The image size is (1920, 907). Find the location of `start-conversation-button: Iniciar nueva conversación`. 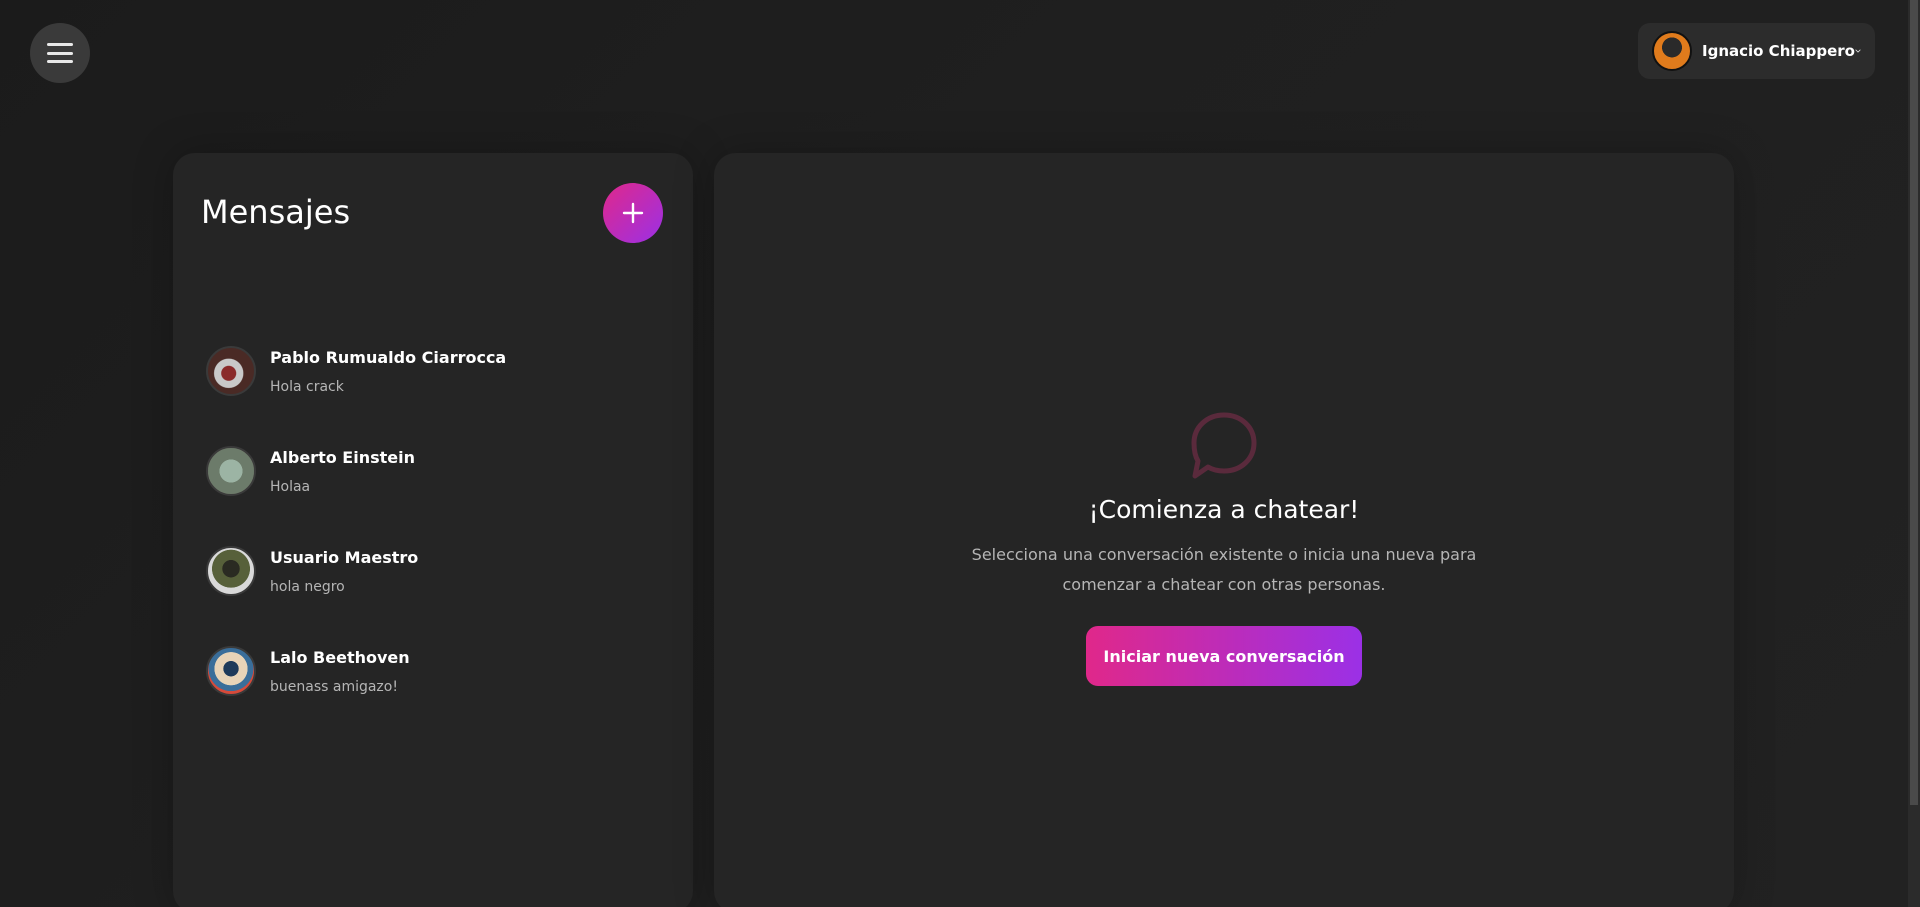

start-conversation-button: Iniciar nueva conversación is located at coordinates (1224, 656).